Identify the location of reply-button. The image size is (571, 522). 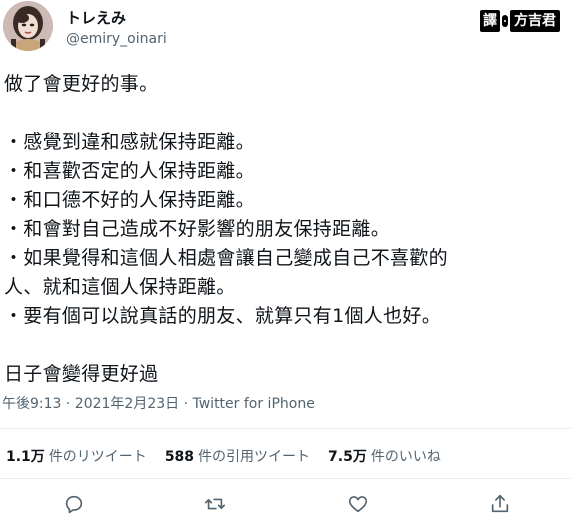
(74, 504).